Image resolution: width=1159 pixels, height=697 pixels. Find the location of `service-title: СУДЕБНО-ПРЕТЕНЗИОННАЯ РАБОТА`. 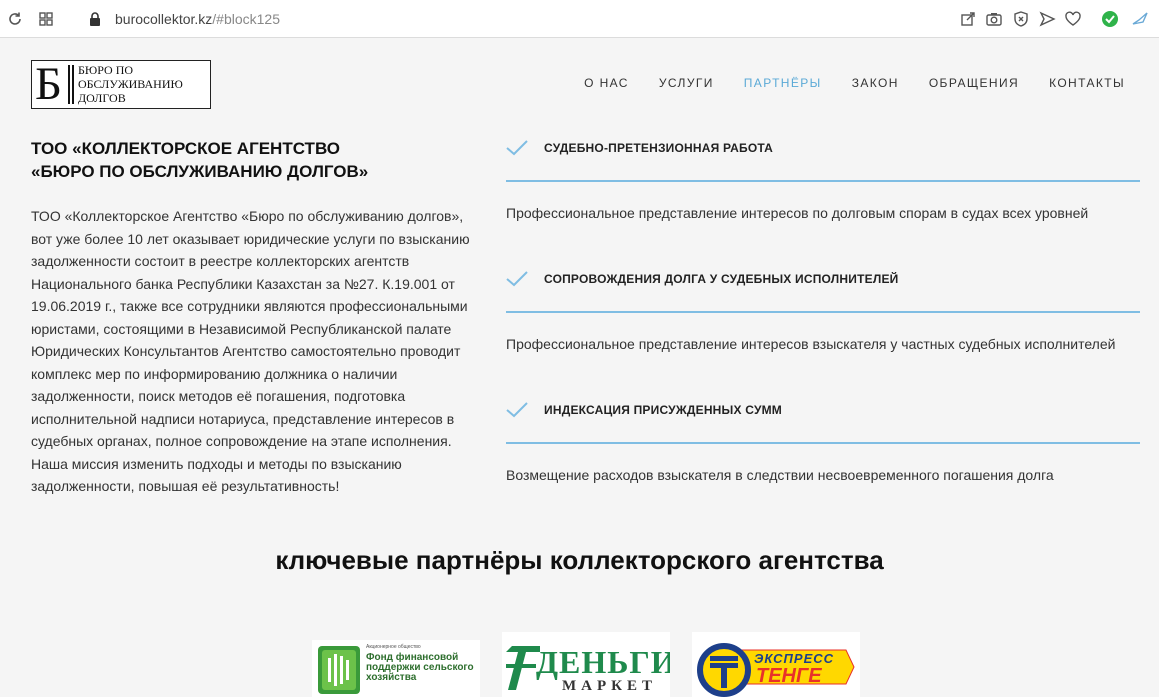

service-title: СУДЕБНО-ПРЕТЕНЗИОННАЯ РАБОТА is located at coordinates (659, 148).